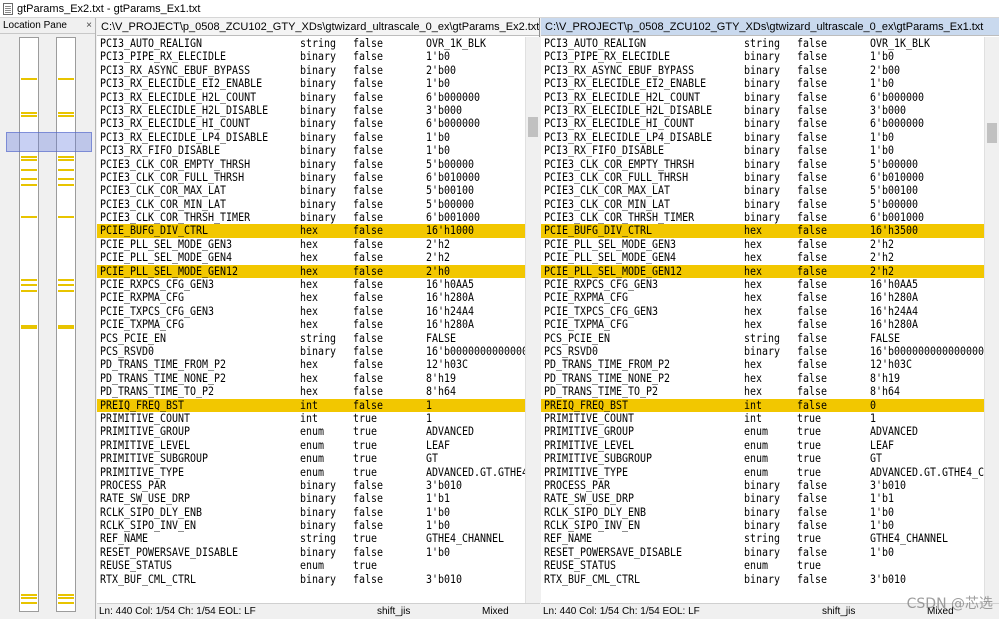 The width and height of the screenshot is (999, 619). What do you see at coordinates (49, 142) in the screenshot?
I see `location-viewport-indicator` at bounding box center [49, 142].